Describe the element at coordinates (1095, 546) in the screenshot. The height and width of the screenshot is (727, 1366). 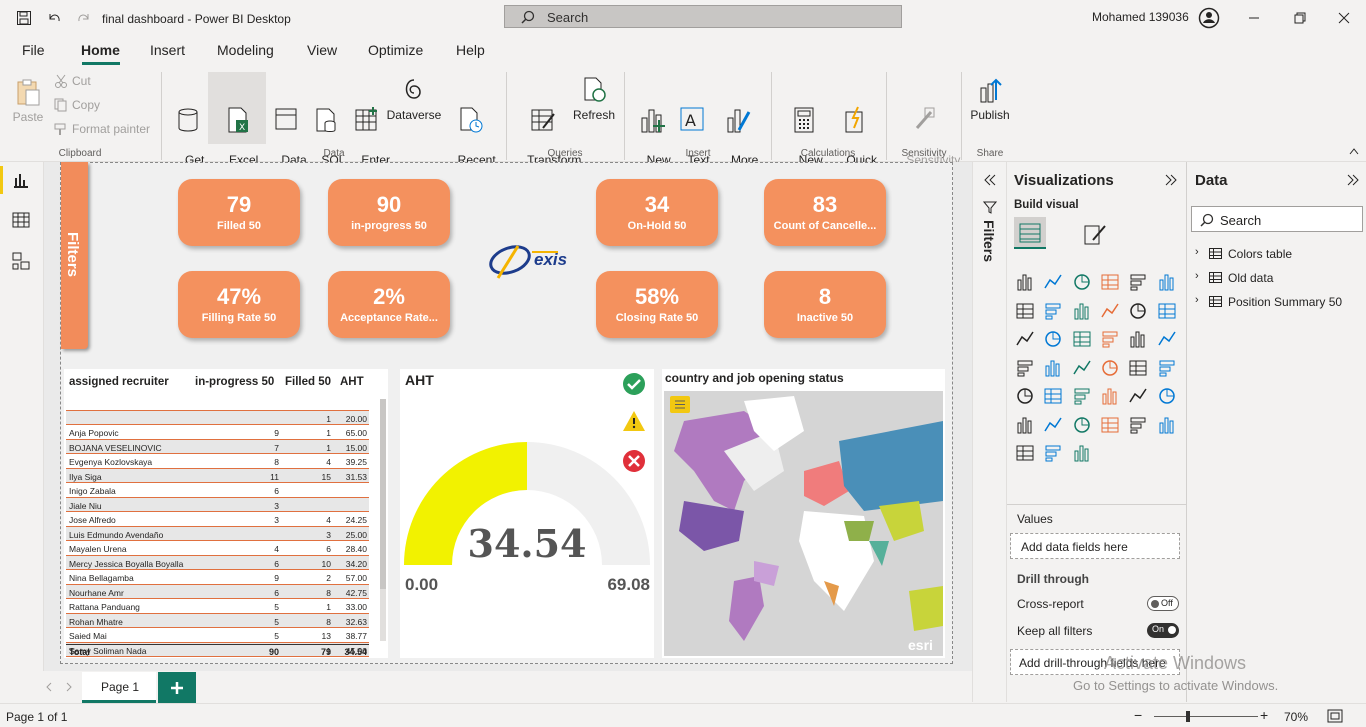
I see `values-drop-zone: Add data fields here` at that location.